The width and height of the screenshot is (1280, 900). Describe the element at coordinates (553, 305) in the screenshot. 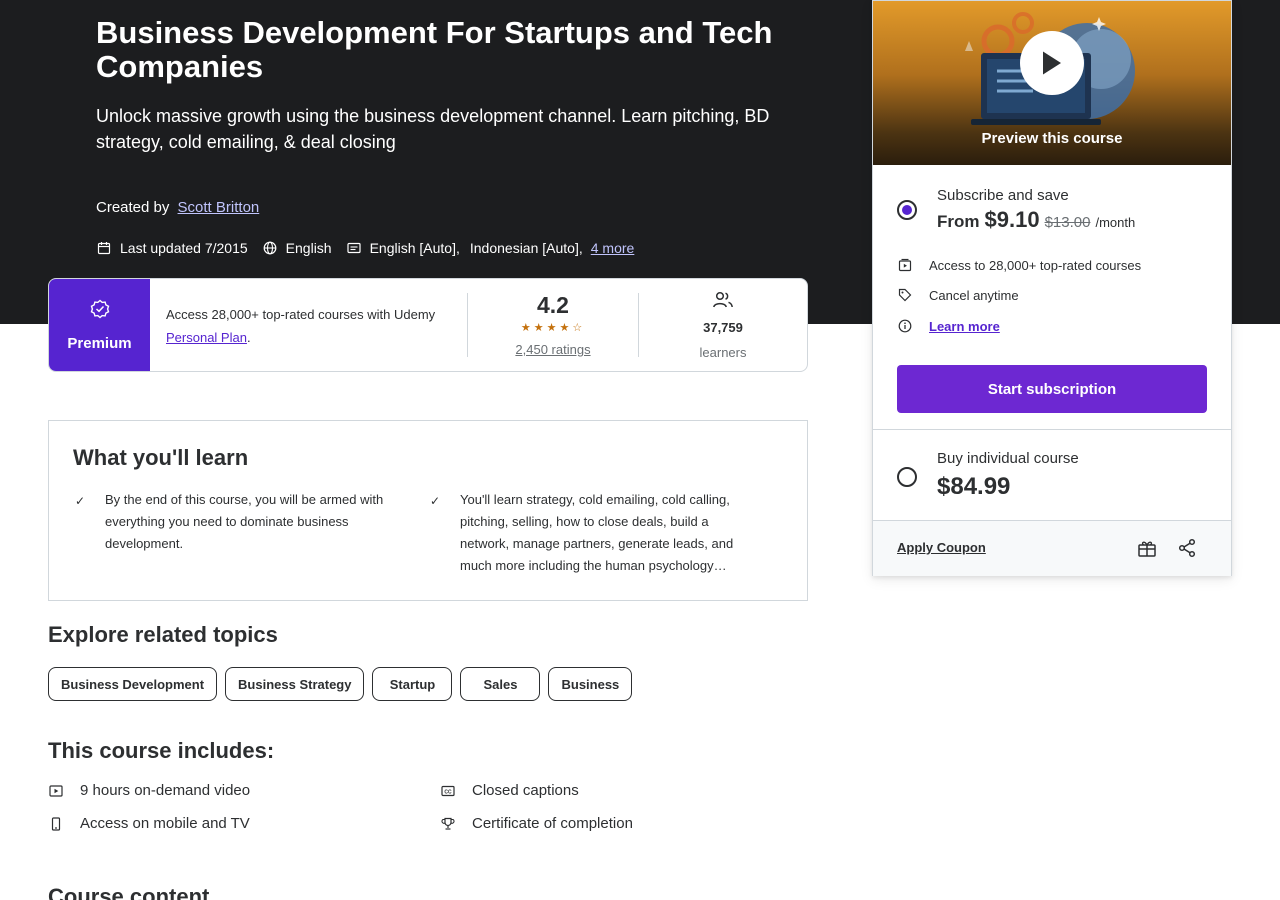

I see `rating-value: 4.2` at that location.